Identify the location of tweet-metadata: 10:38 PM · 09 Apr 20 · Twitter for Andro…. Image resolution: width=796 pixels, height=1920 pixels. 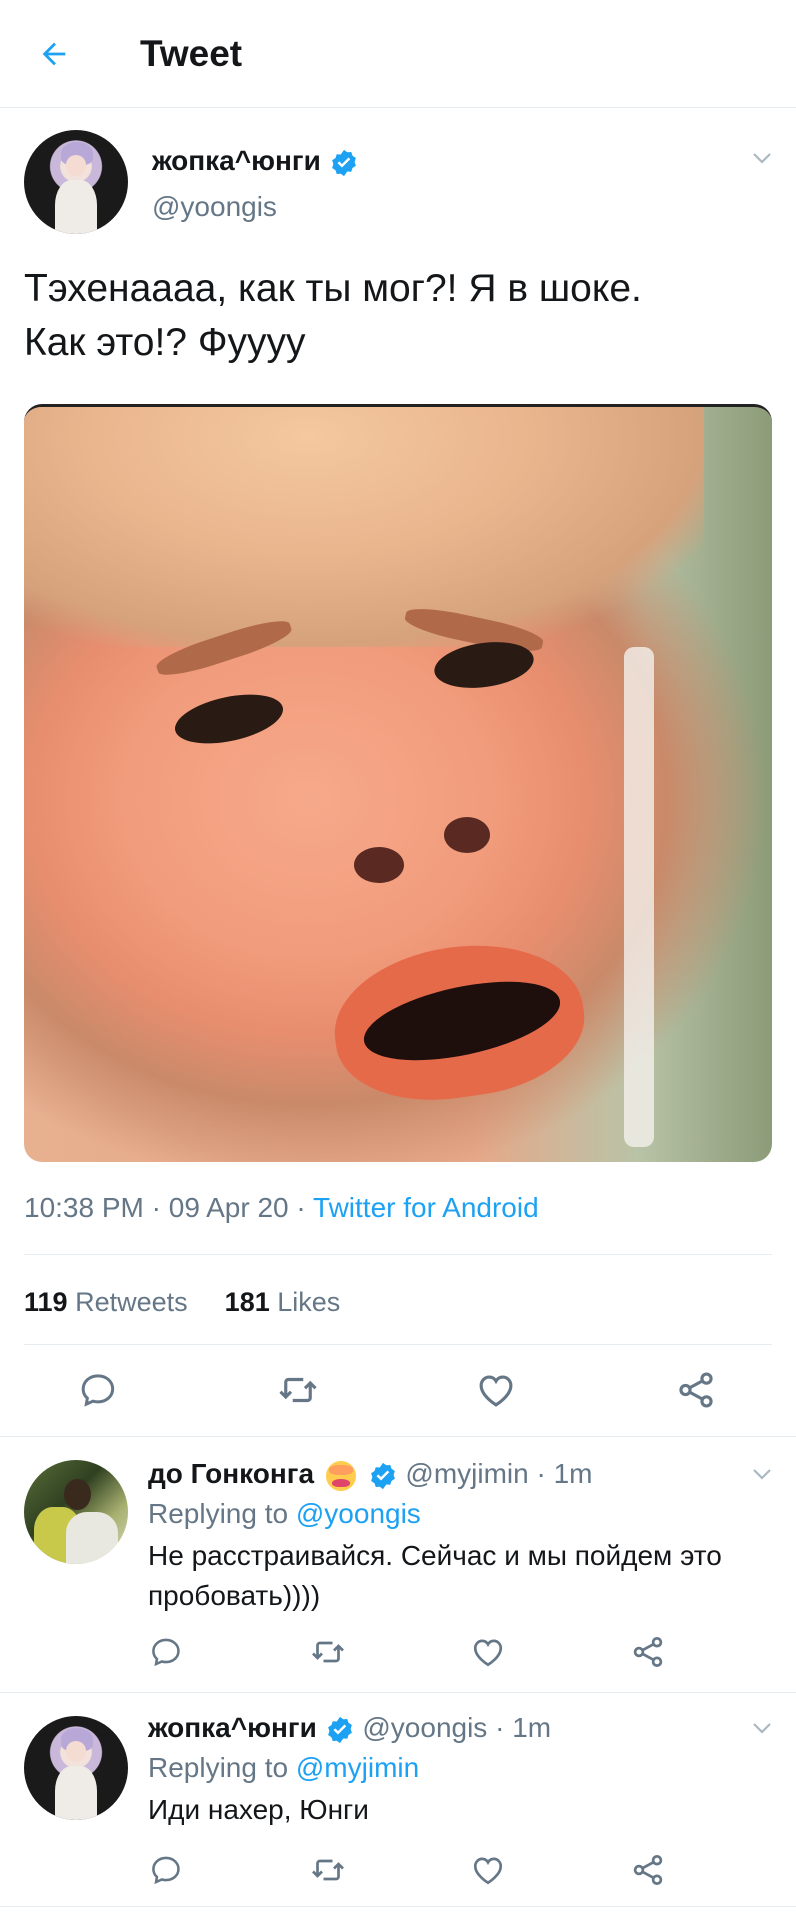
(281, 1207).